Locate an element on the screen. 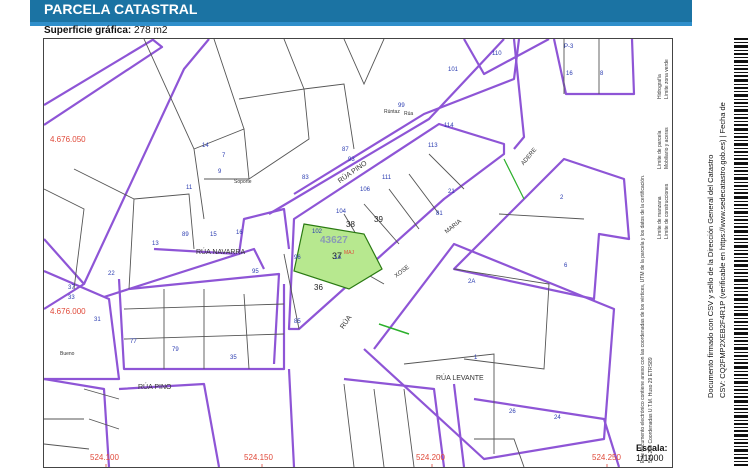 The image size is (750, 472). parcel-number: 6 is located at coordinates (566, 266).